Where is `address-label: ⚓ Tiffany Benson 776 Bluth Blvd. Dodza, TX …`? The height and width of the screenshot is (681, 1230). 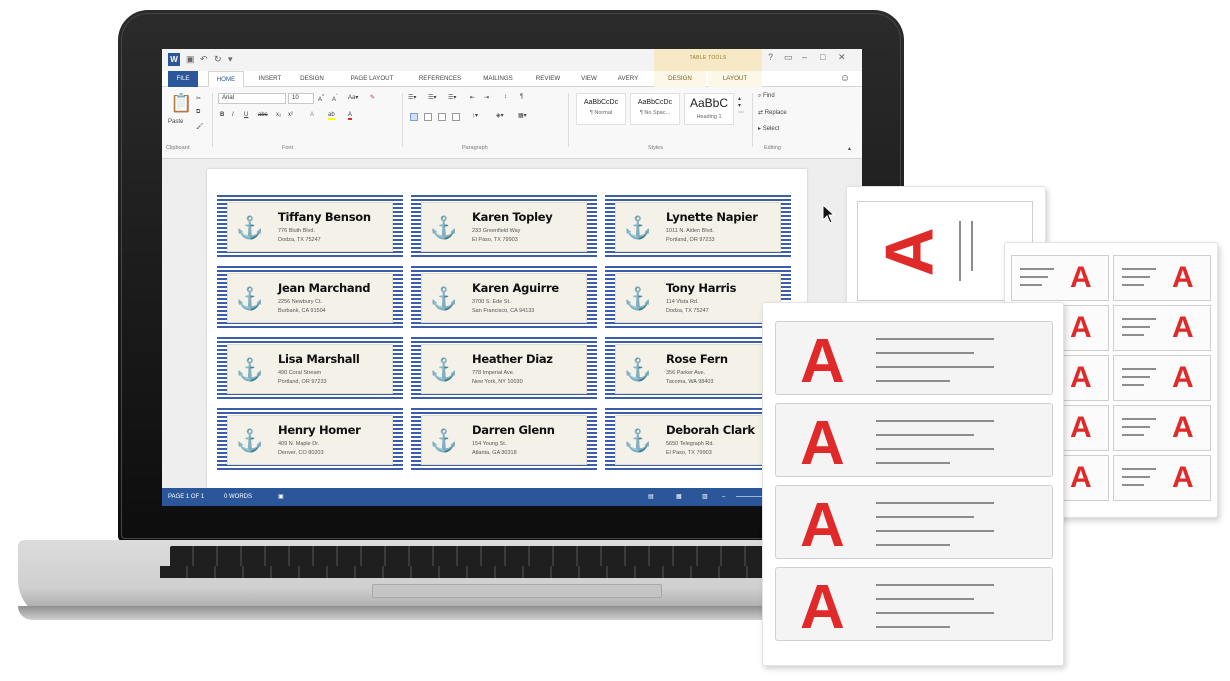 address-label: ⚓ Tiffany Benson 776 Bluth Blvd. Dodza, TX … is located at coordinates (310, 227).